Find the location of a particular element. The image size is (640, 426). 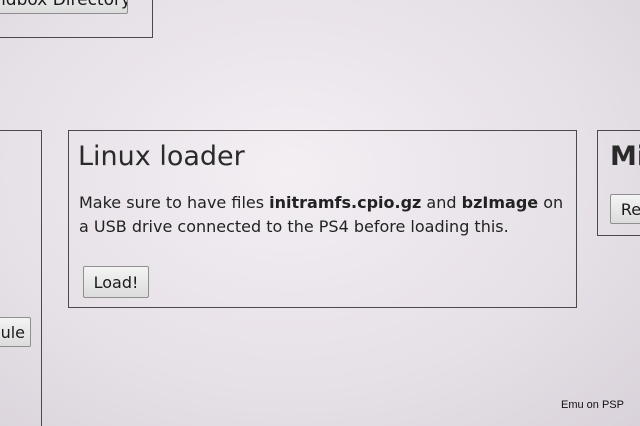

right-card-title: Mi is located at coordinates (625, 156).